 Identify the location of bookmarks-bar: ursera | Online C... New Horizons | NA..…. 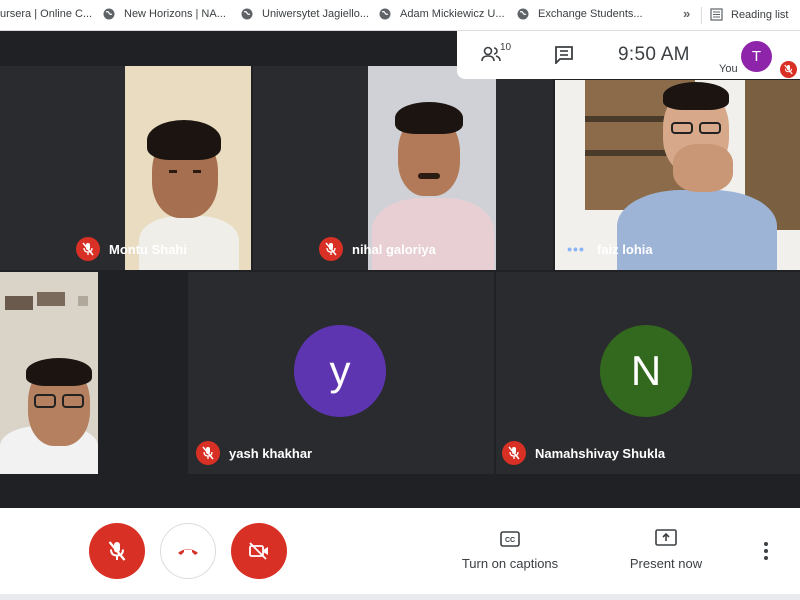
(400, 15).